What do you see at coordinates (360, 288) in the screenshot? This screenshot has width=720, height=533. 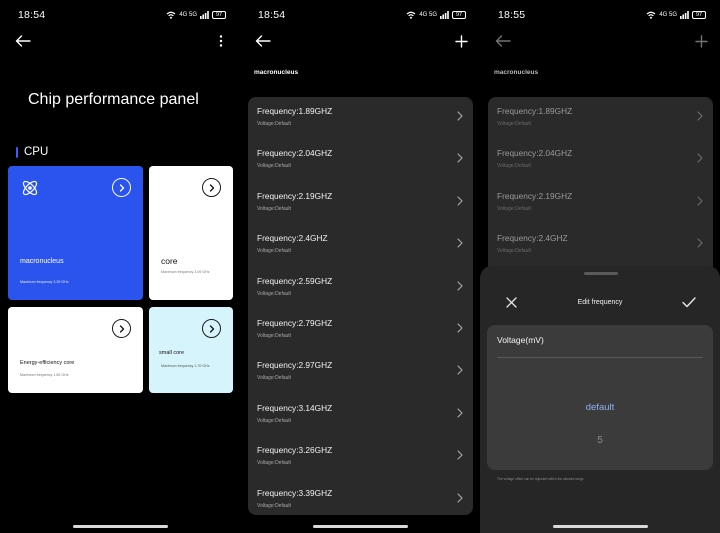 I see `frequency-row: Frequency:2.59GHZ Voltage:Default` at bounding box center [360, 288].